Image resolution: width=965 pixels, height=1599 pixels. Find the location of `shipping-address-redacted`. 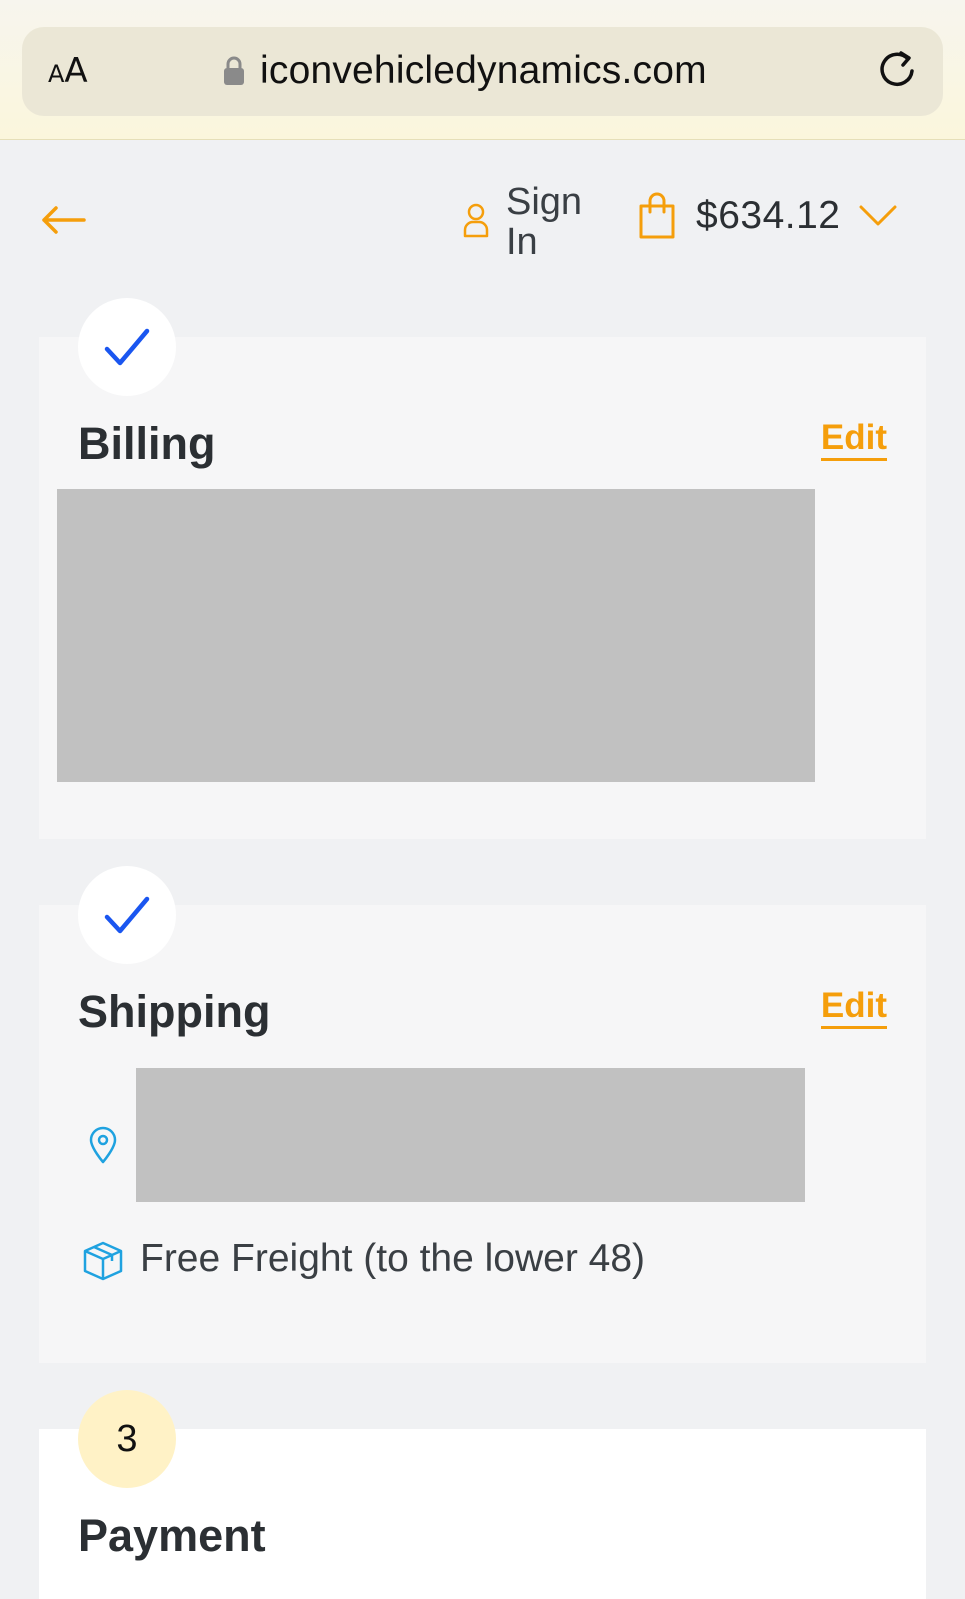

shipping-address-redacted is located at coordinates (470, 1135).